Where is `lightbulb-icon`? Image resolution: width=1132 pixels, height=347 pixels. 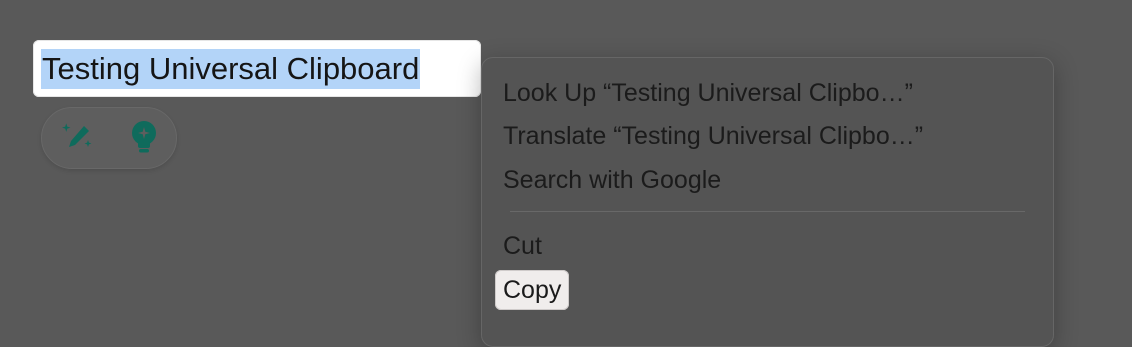
lightbulb-icon is located at coordinates (144, 139).